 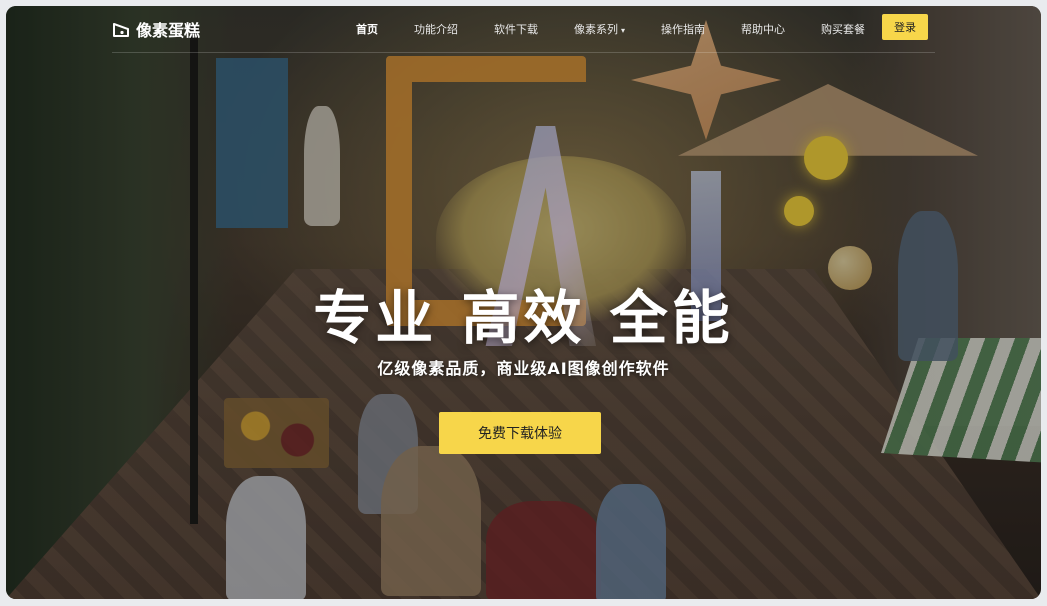 I want to click on main-menu: 首页 功能介绍 软件下载 像素系列 ▾ 操作指南 帮助中心 购买套餐, so click(x=628, y=29).